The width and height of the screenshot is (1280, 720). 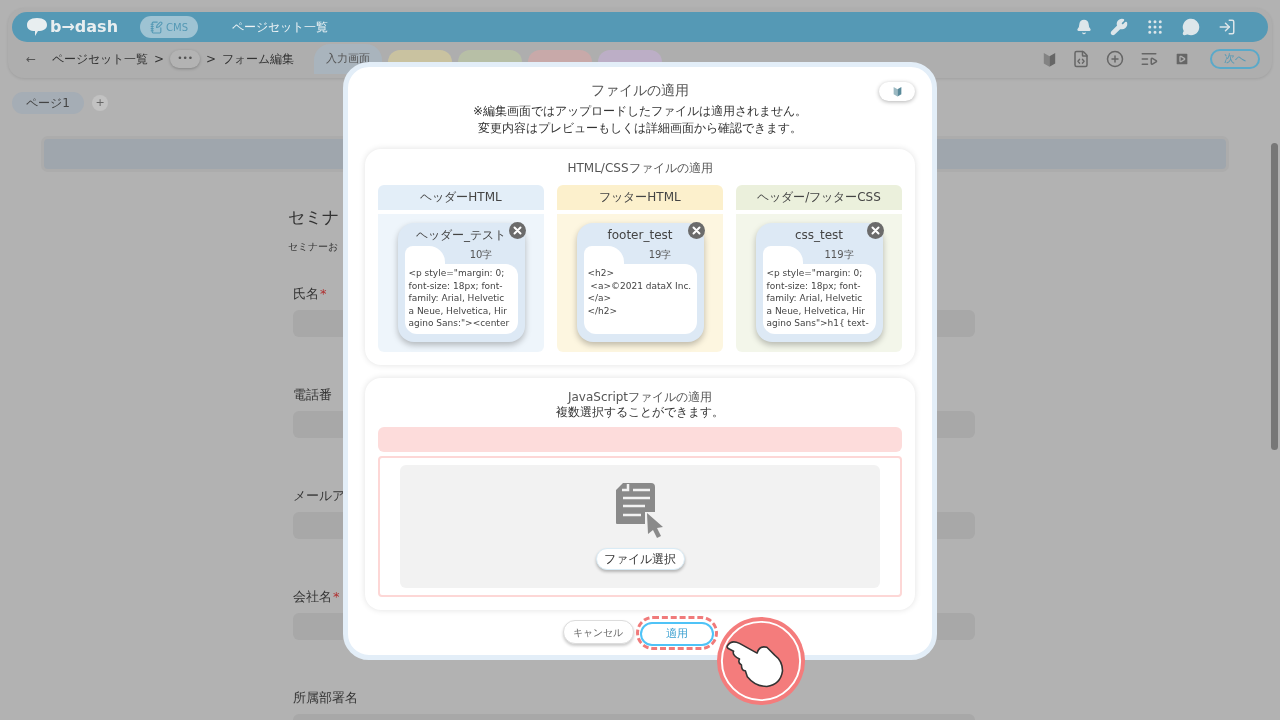 I want to click on add-page-button: +, so click(x=100, y=103).